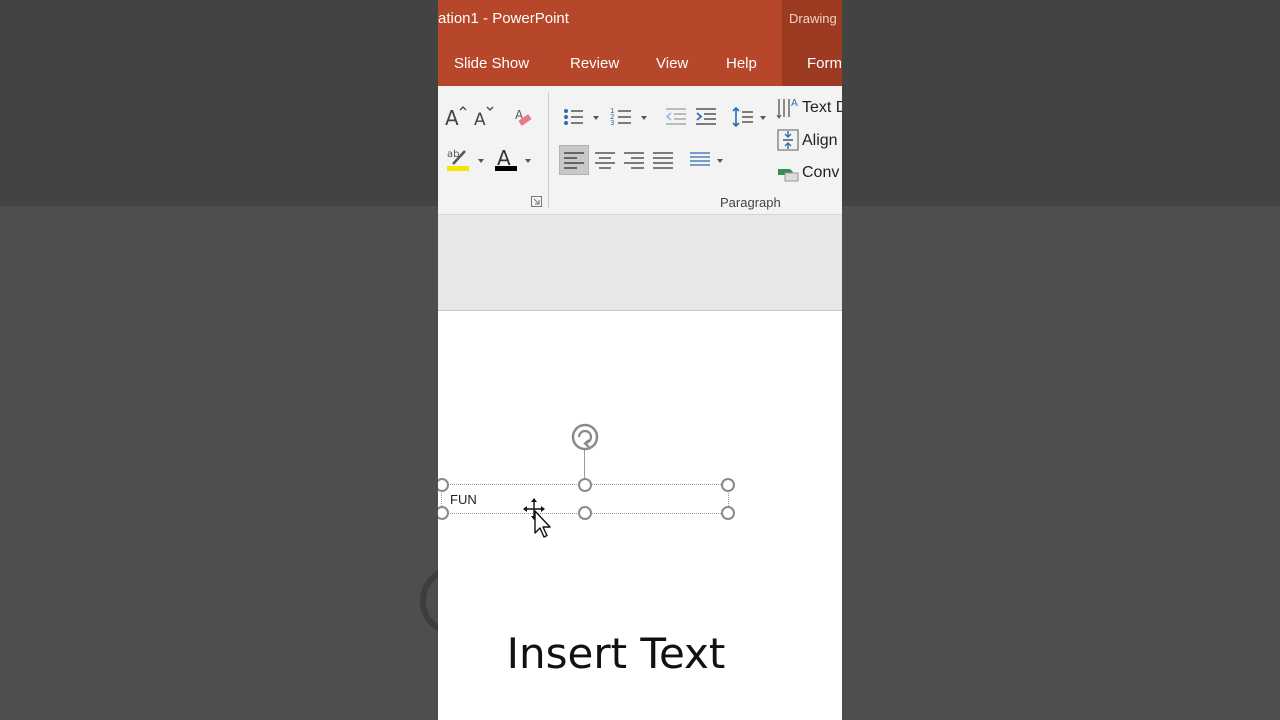  I want to click on columns-button, so click(700, 160).